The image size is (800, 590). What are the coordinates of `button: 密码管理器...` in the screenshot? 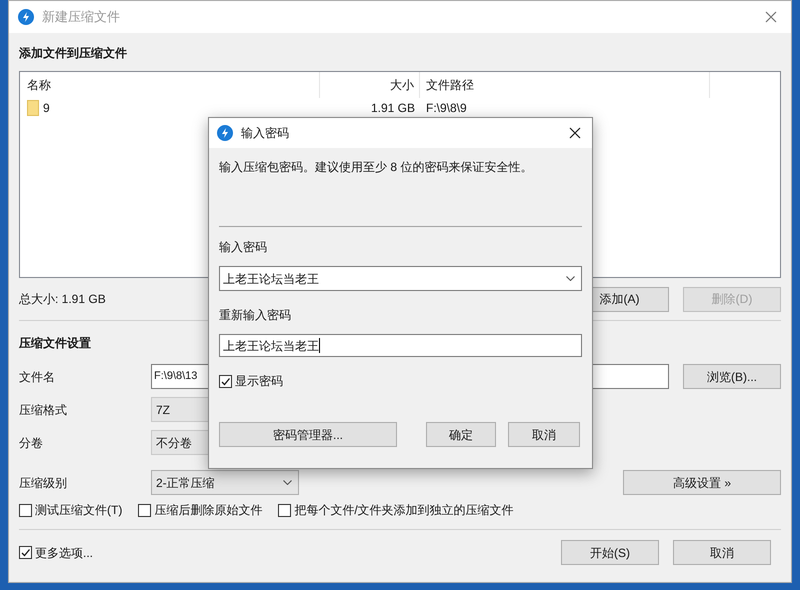 It's located at (308, 434).